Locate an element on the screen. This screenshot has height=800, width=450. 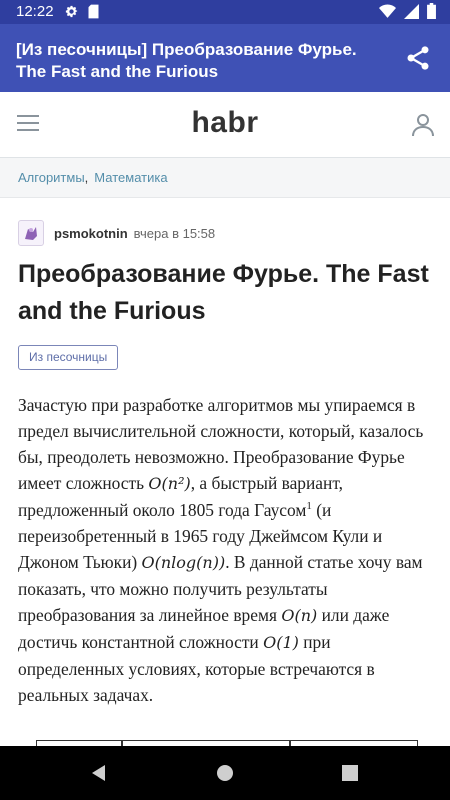
status-left-icons is located at coordinates (82, 11).